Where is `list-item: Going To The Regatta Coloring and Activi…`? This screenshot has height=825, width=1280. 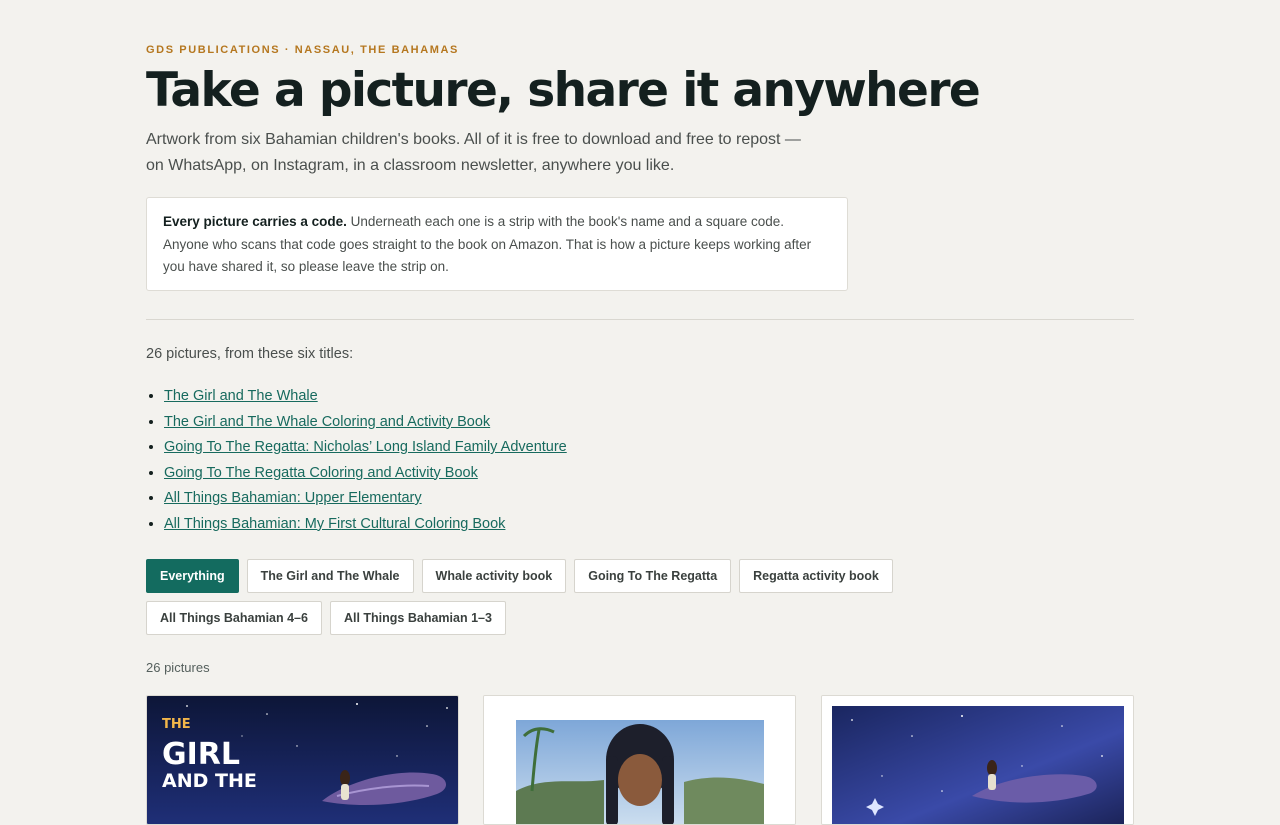
list-item: Going To The Regatta Coloring and Activi… is located at coordinates (365, 474).